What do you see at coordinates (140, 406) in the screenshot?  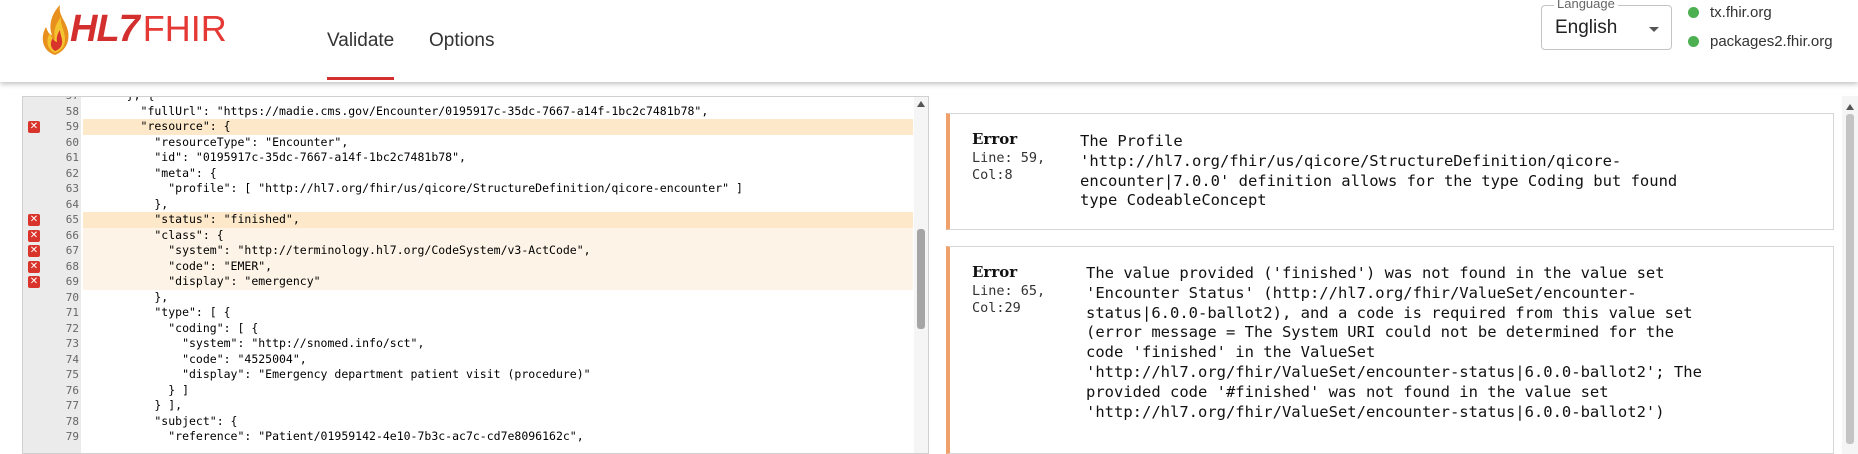 I see `code-text: } ],` at bounding box center [140, 406].